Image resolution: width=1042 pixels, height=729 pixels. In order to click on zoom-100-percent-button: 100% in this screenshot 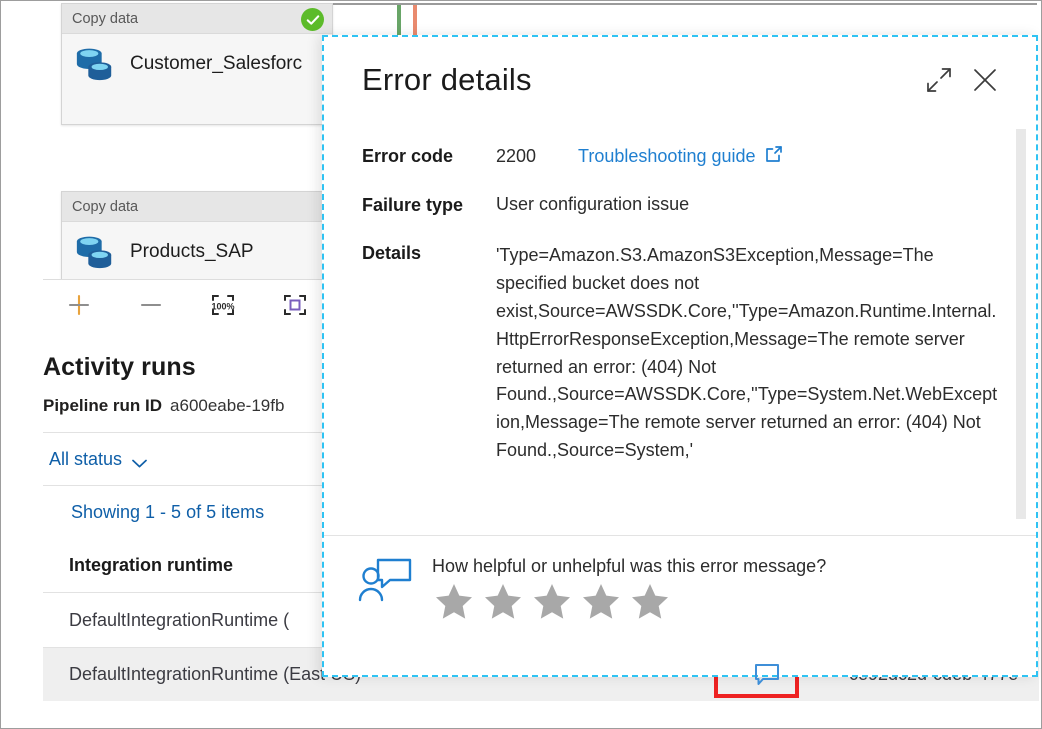, I will do `click(223, 305)`.